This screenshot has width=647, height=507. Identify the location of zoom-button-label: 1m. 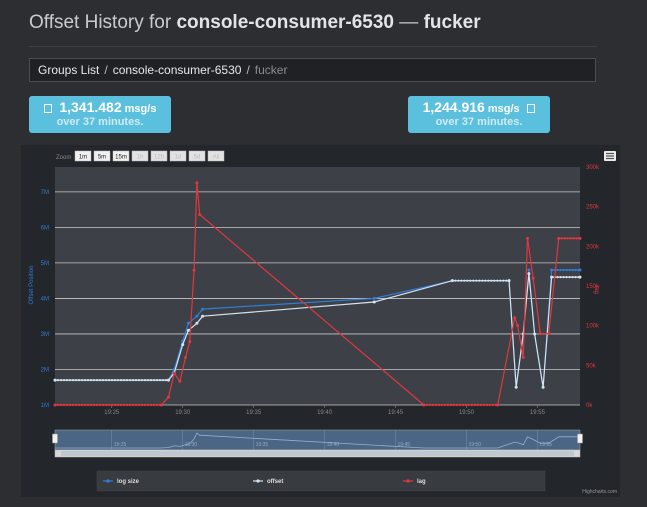
(83, 158).